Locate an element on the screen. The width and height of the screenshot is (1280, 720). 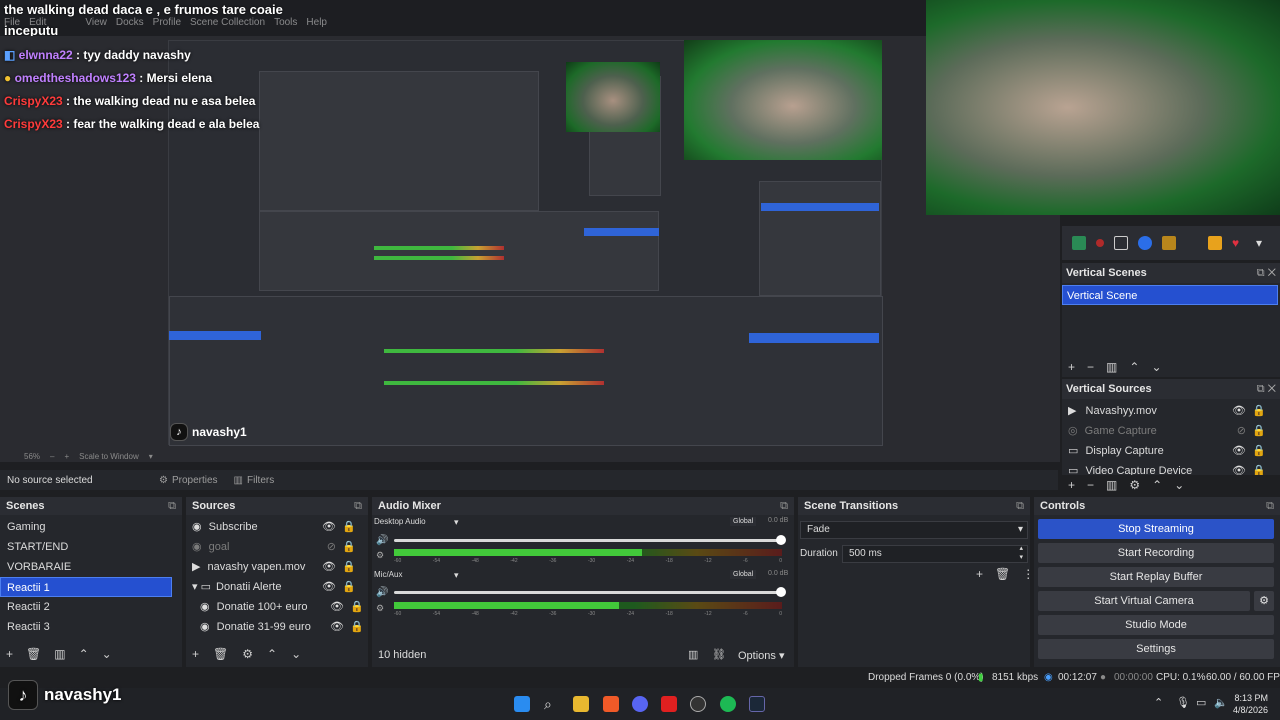
hidden-count: 10 hidden is located at coordinates (402, 655).